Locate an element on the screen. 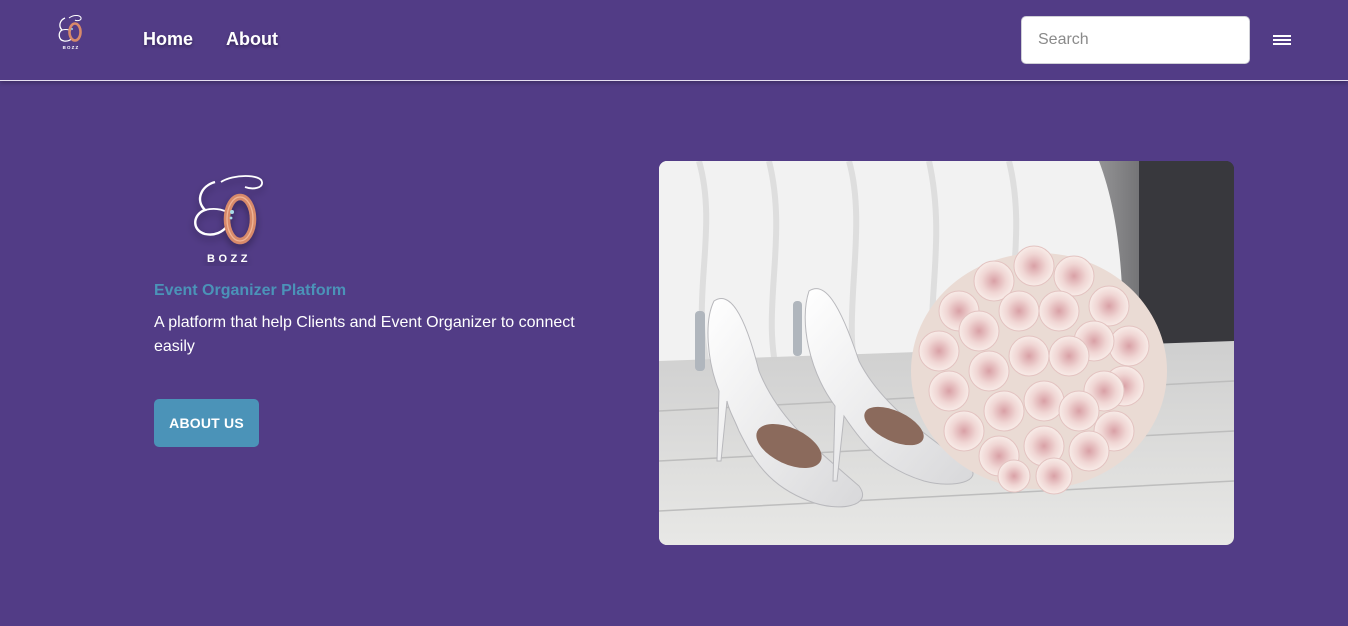 This screenshot has width=1348, height=626. hero-tagline: Event Organizer Platform is located at coordinates (250, 290).